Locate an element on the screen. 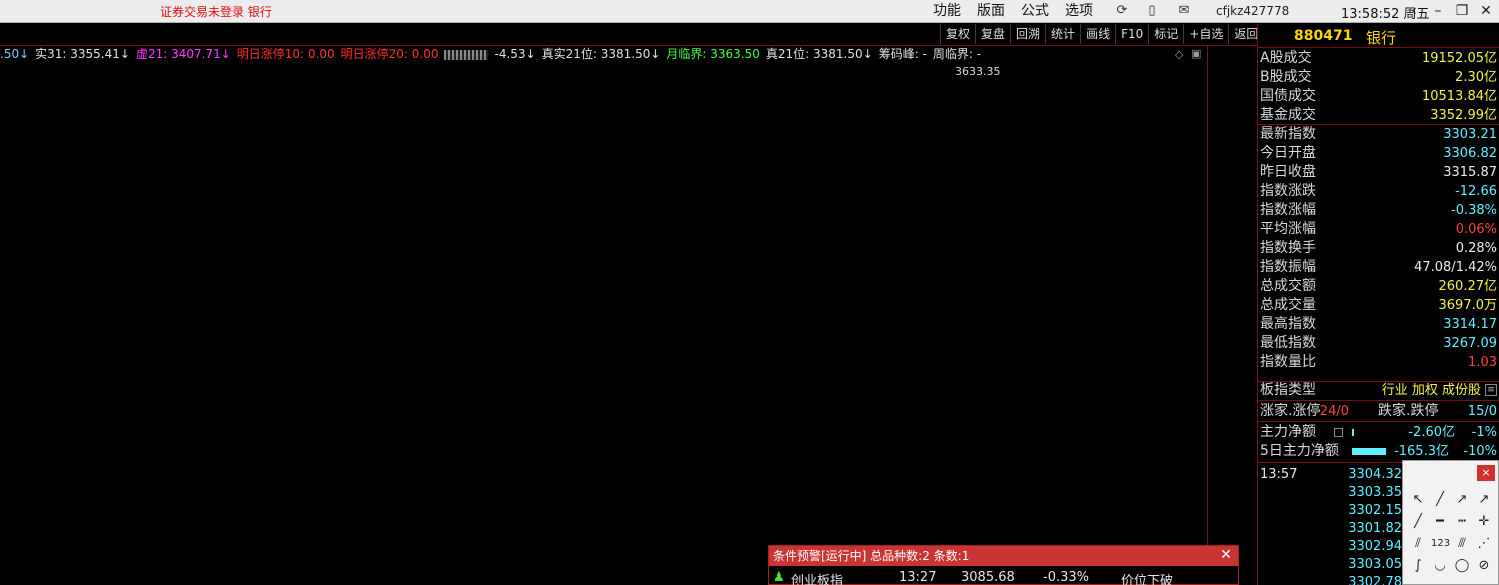 This screenshot has height=585, width=1499. stat-value: 0.06% is located at coordinates (1476, 229).